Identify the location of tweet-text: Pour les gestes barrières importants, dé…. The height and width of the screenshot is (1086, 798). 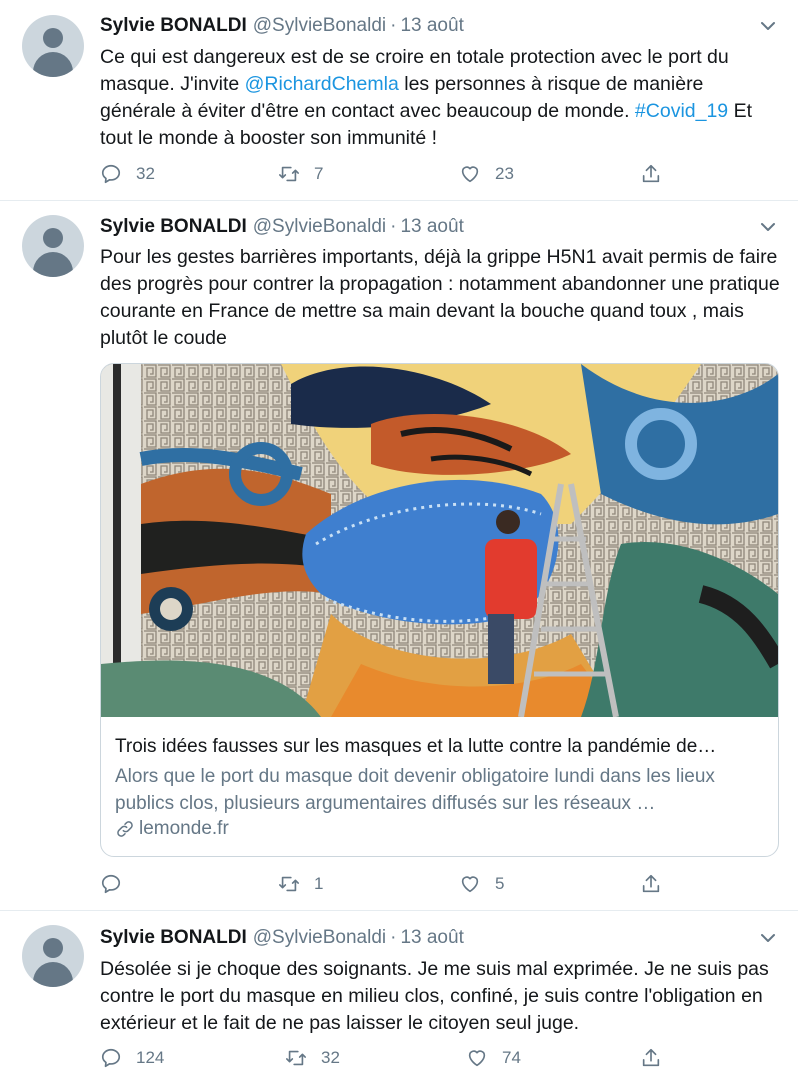
(440, 297).